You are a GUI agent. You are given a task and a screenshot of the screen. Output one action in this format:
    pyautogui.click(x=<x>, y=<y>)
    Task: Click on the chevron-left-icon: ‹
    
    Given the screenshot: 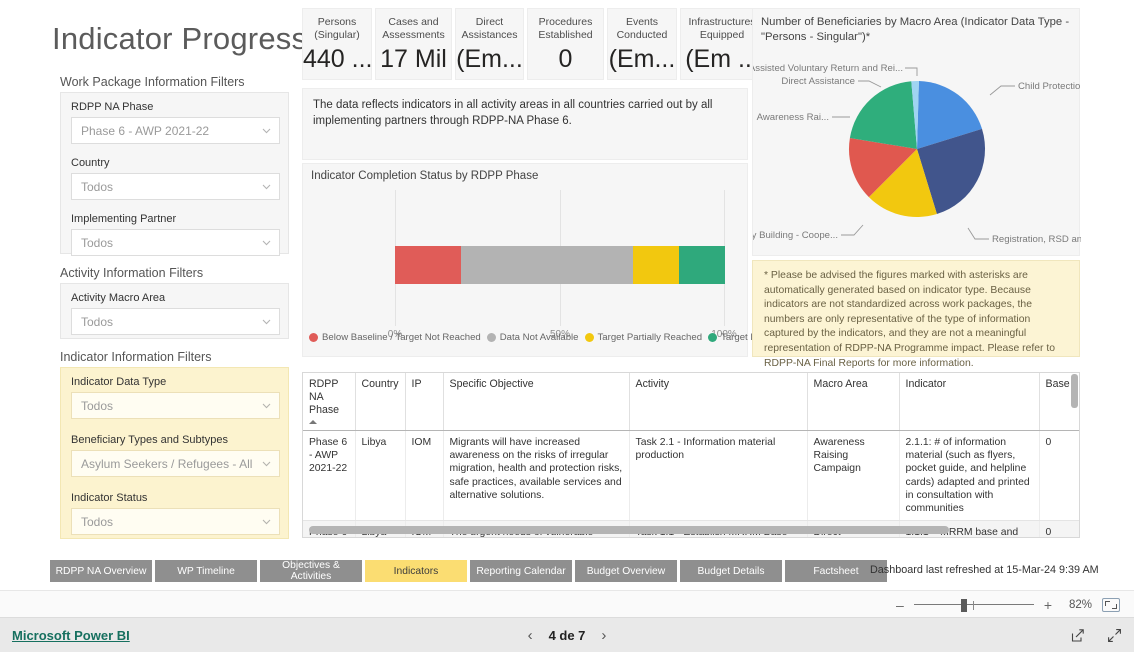 What is the action you would take?
    pyautogui.click(x=530, y=635)
    